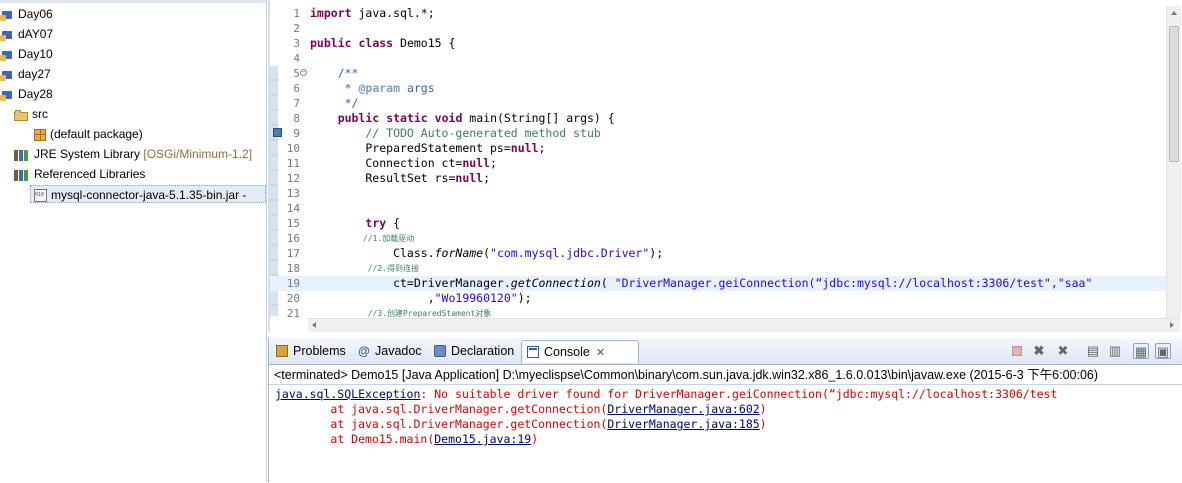 Image resolution: width=1182 pixels, height=483 pixels. What do you see at coordinates (455, 133) in the screenshot?
I see `comment-text: // TODO Auto-generated method stub` at bounding box center [455, 133].